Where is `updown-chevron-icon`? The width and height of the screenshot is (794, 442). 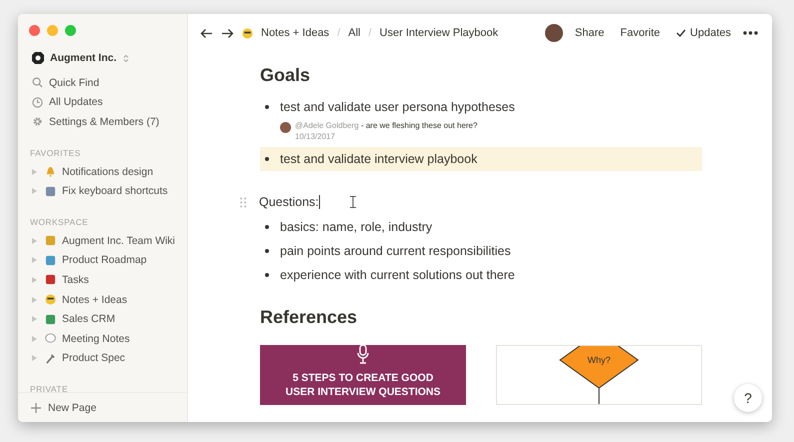 updown-chevron-icon is located at coordinates (125, 58).